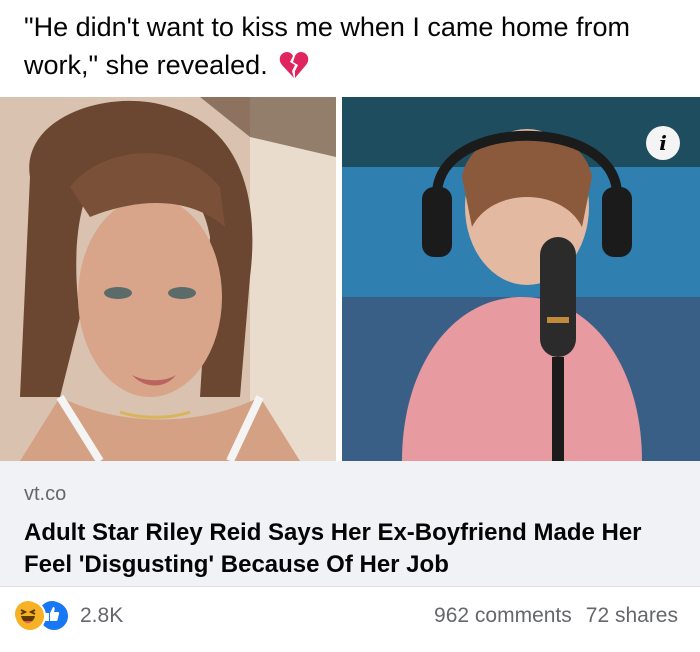 The height and width of the screenshot is (652, 700). Describe the element at coordinates (30, 616) in the screenshot. I see `haha-reaction-icon` at that location.